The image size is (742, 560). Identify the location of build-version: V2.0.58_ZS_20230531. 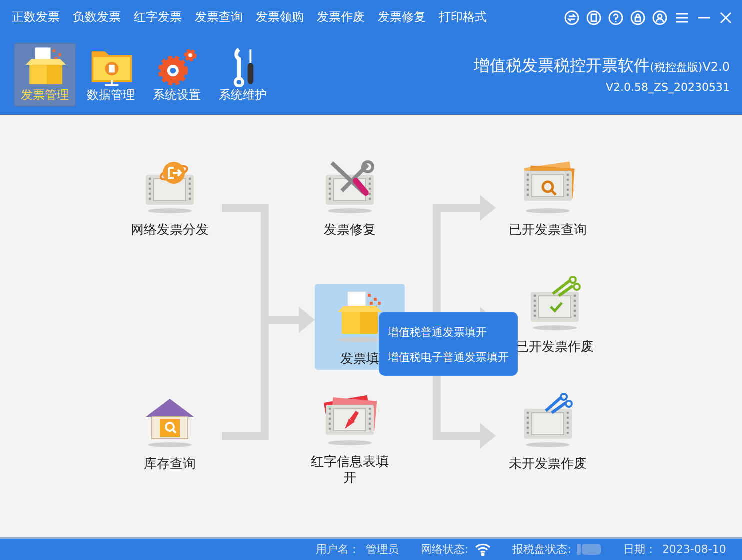
(668, 87).